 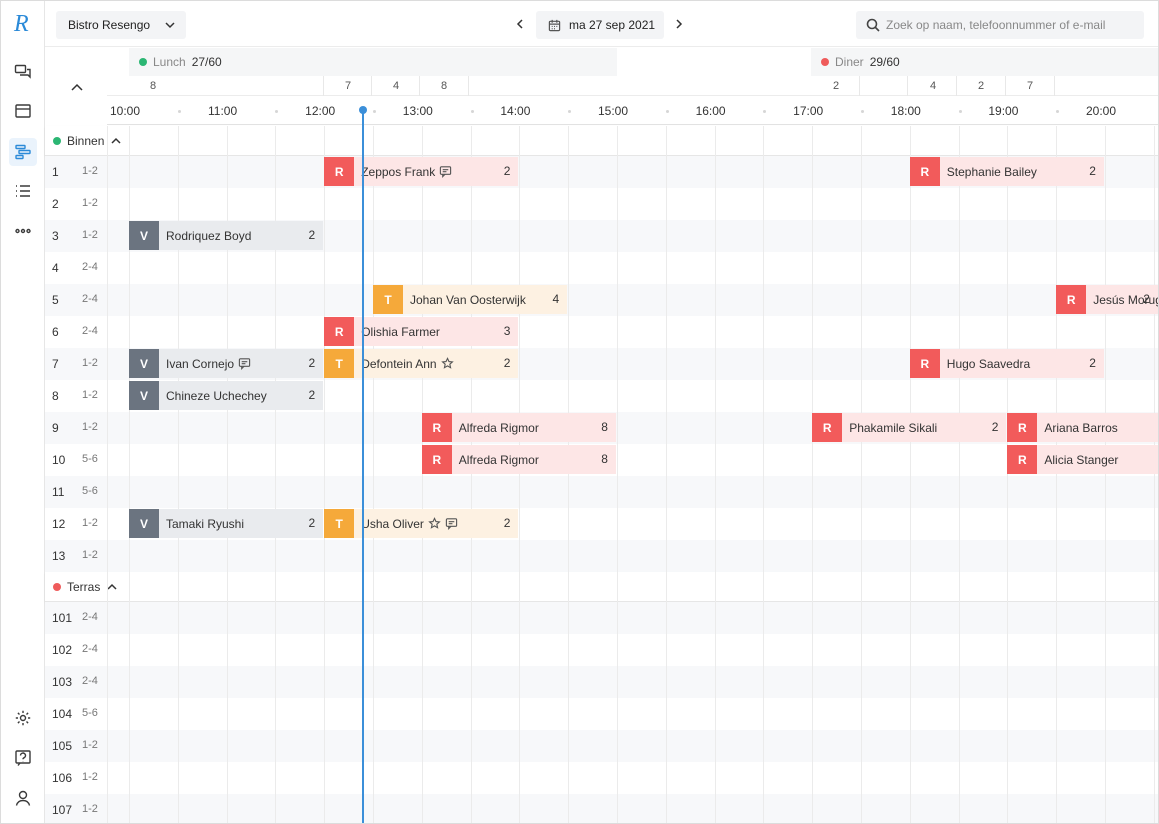 I want to click on reservation-block: T Johan Van Oosterwijk 4, so click(x=470, y=299).